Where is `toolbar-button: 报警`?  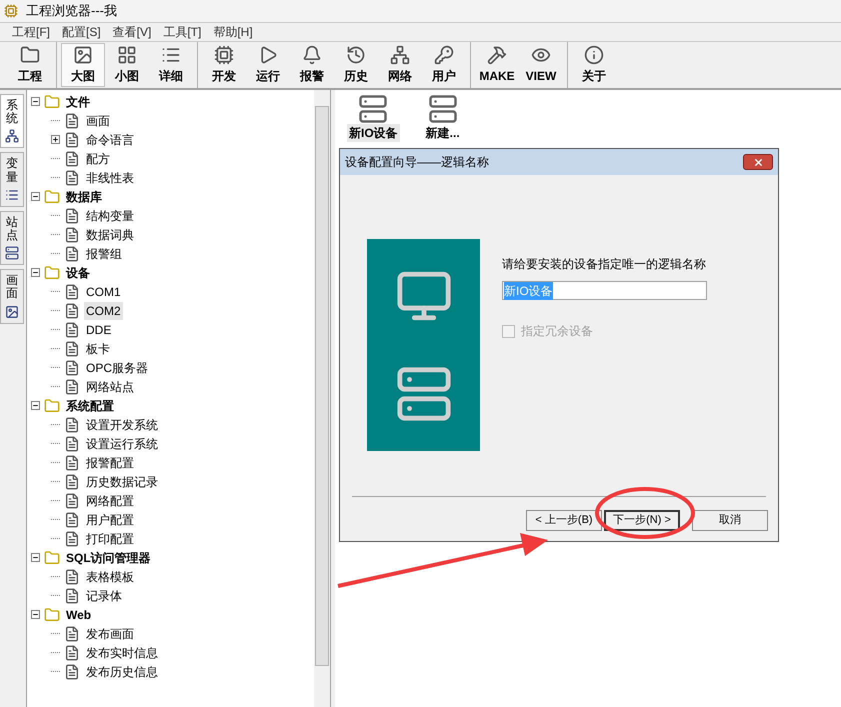 toolbar-button: 报警 is located at coordinates (312, 65).